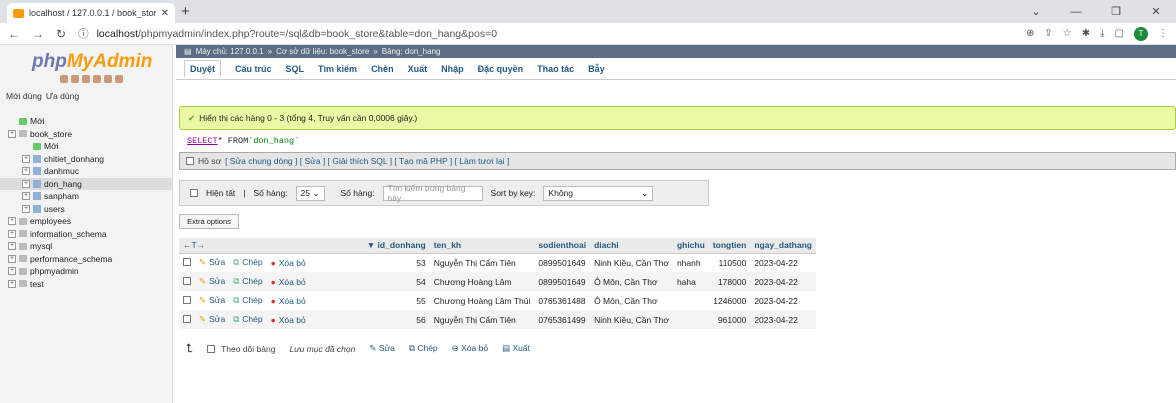  What do you see at coordinates (729, 319) in the screenshot?
I see `table-cell: 961000` at bounding box center [729, 319].